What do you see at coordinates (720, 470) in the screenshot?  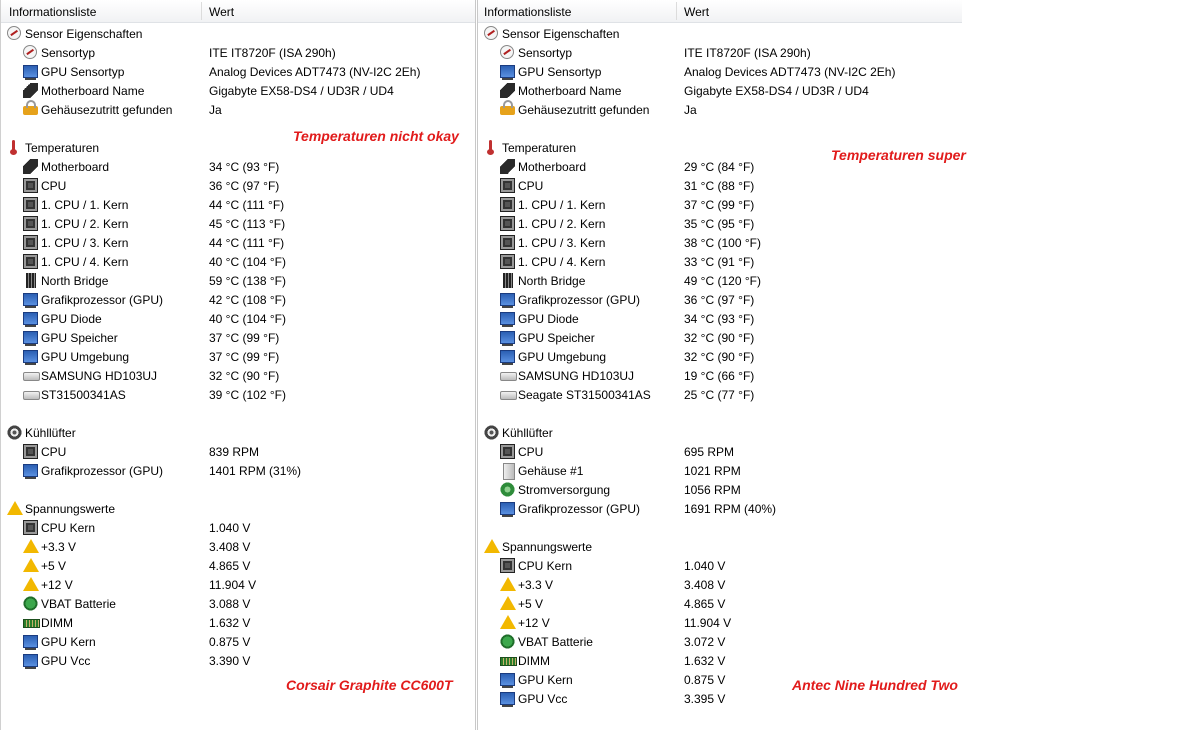 I see `sensor-row-gehäuse-1: Gehäuse #1 1021 RPM` at bounding box center [720, 470].